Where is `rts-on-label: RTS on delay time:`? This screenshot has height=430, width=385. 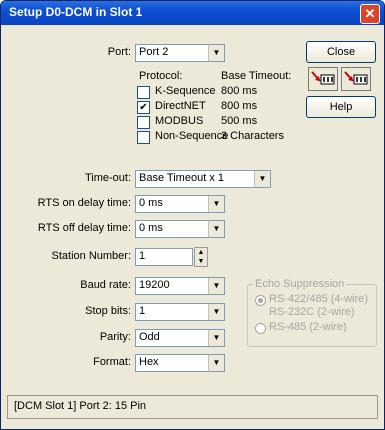
rts-on-label: RTS on delay time: is located at coordinates (84, 203).